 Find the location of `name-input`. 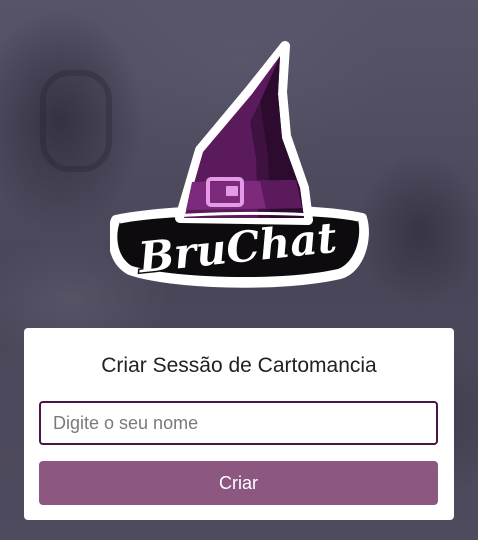

name-input is located at coordinates (238, 423).